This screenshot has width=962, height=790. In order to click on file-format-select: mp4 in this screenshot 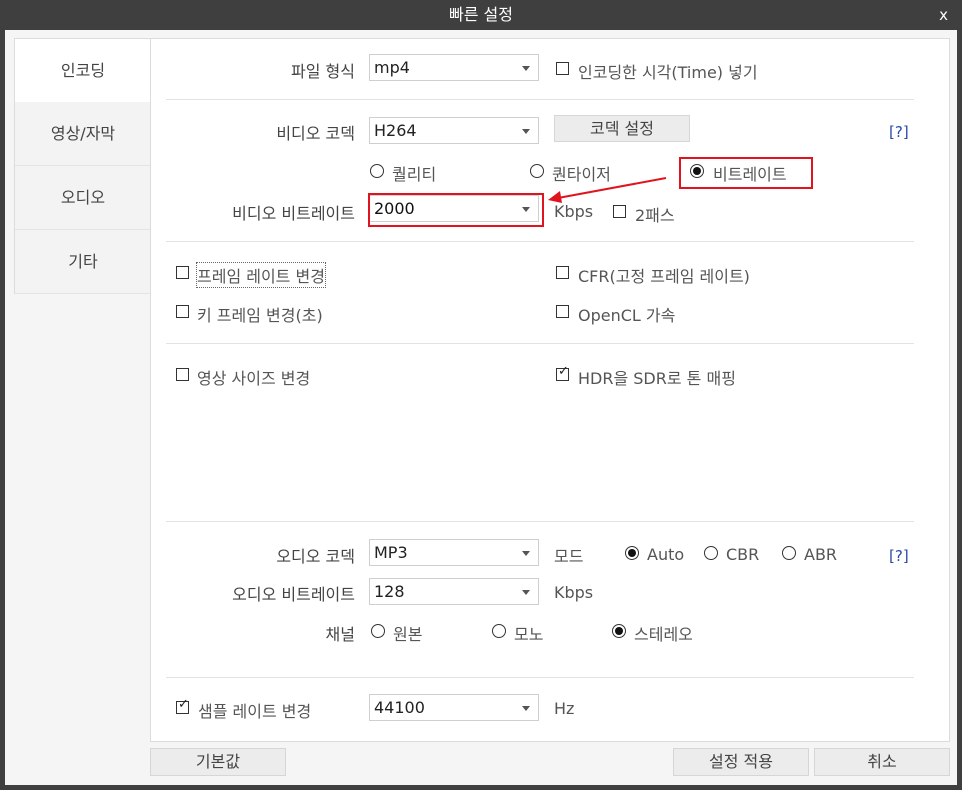, I will do `click(454, 67)`.